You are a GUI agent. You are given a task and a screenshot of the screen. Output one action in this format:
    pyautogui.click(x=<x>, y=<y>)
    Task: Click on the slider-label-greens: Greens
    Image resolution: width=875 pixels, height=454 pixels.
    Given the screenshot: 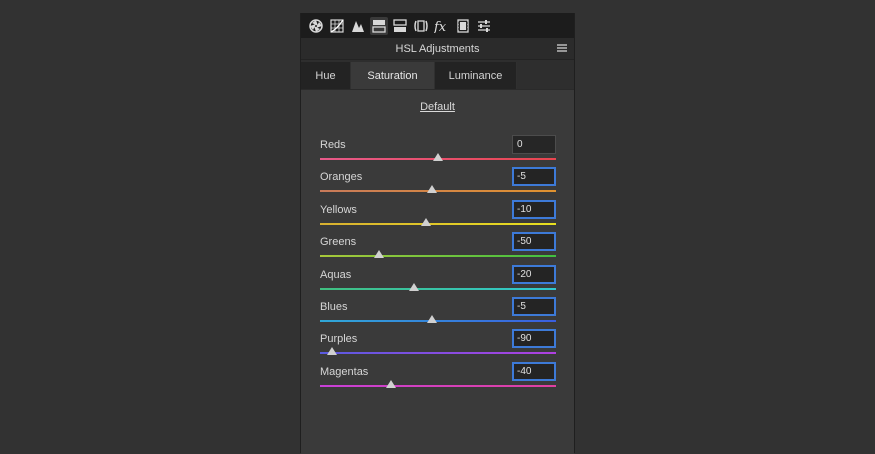 What is the action you would take?
    pyautogui.click(x=338, y=242)
    